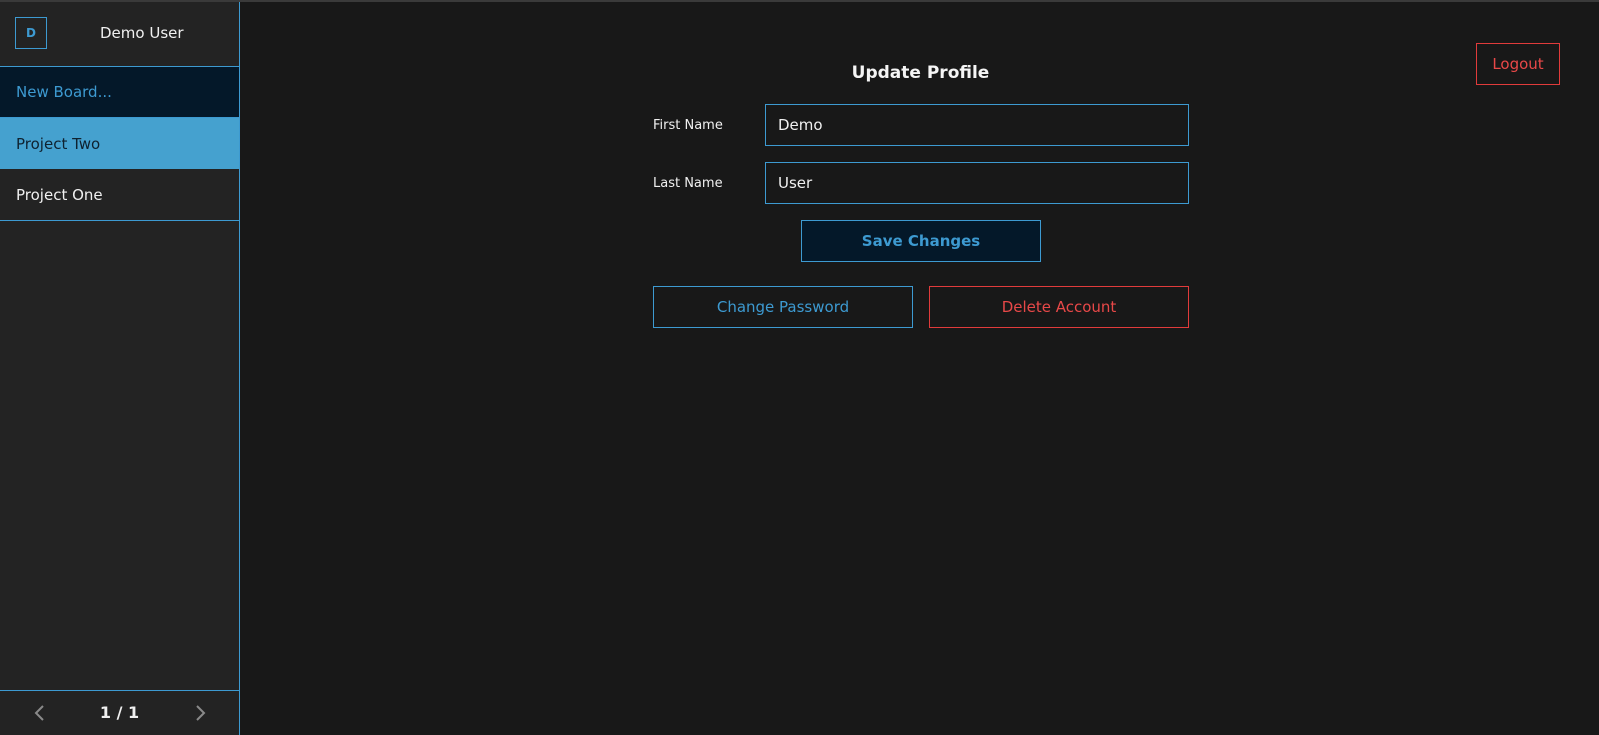  I want to click on save-changes-button: Save Changes, so click(921, 241).